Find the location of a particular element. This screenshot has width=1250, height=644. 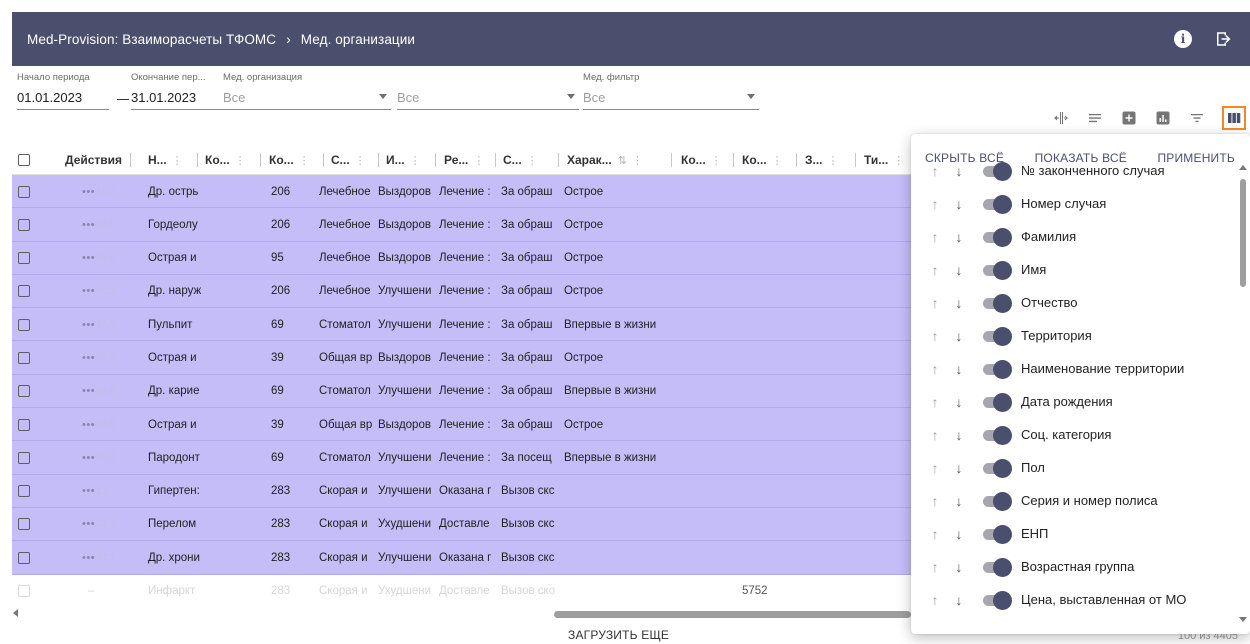

period-end-input: 31.01.2023 is located at coordinates (179, 100).